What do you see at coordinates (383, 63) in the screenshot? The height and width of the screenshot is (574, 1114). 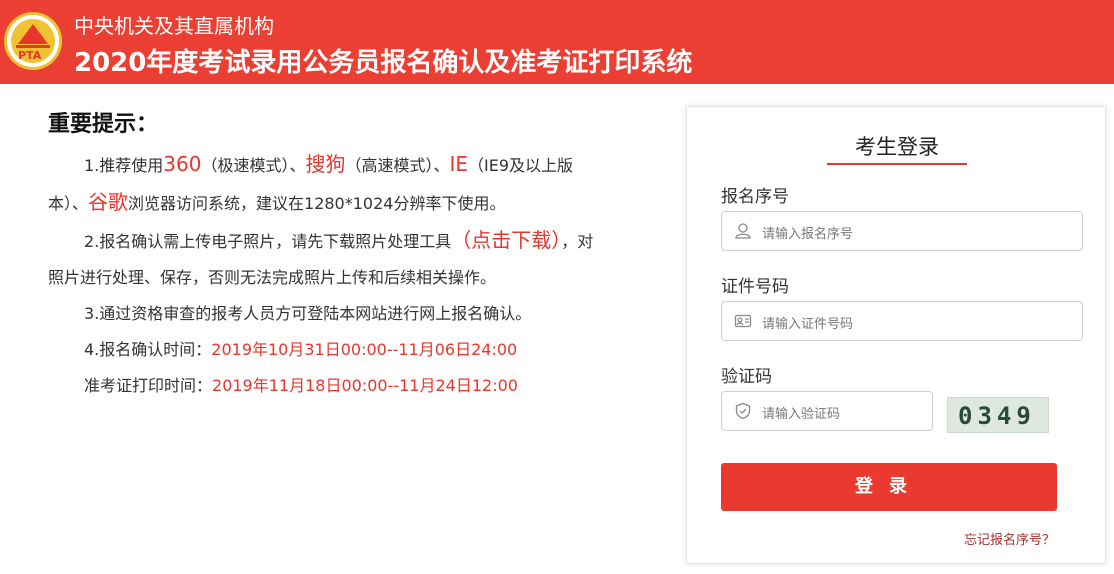 I see `page-title: 2020年度考试录用公务员报名确认及准考证打印系统` at bounding box center [383, 63].